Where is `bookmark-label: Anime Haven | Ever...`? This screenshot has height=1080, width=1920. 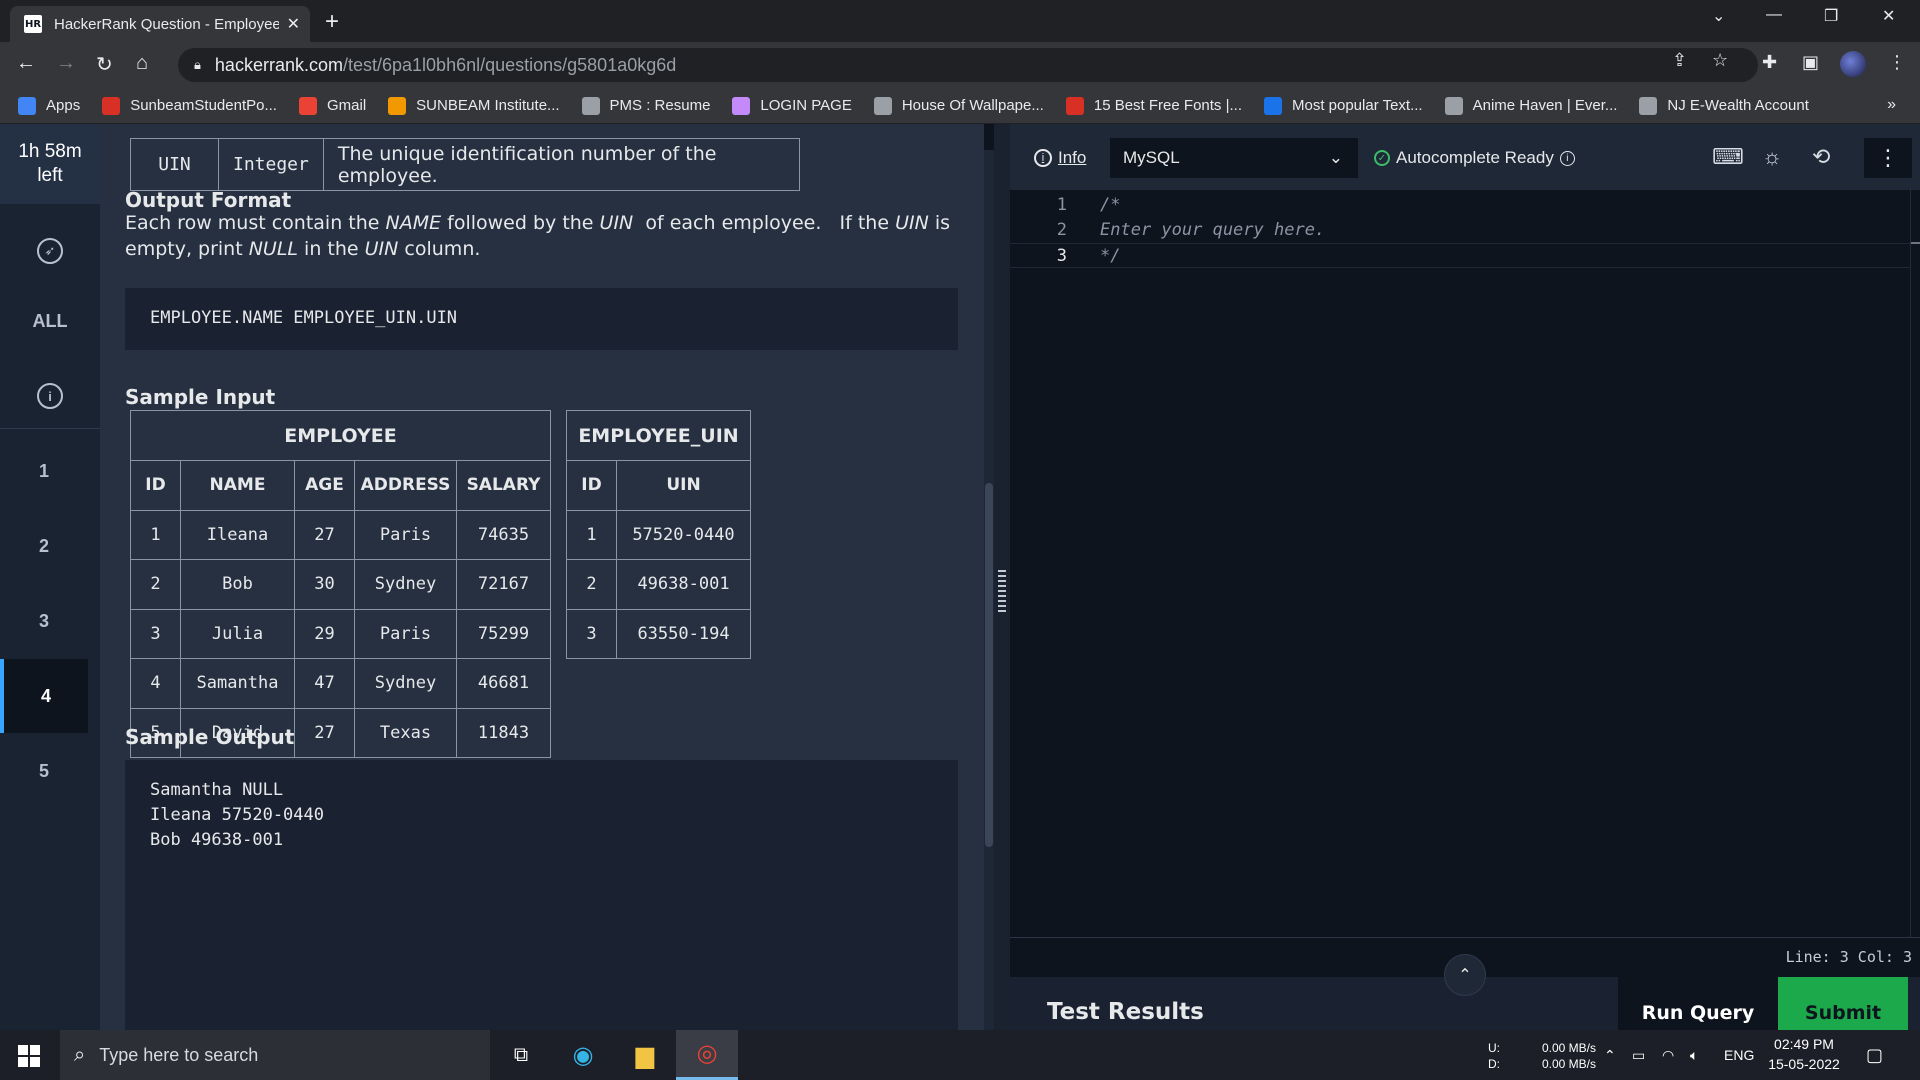
bookmark-label: Anime Haven | Ever... is located at coordinates (1545, 105).